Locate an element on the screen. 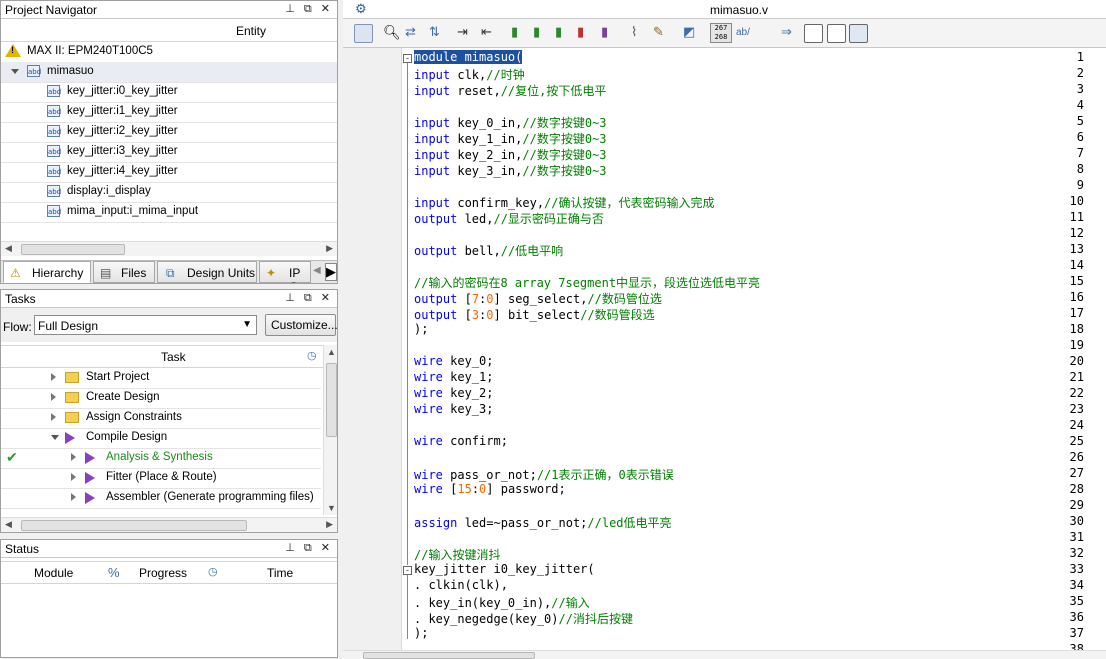 Image resolution: width=1106 pixels, height=659 pixels. bookmark-icon: ▮ is located at coordinates (519, 32).